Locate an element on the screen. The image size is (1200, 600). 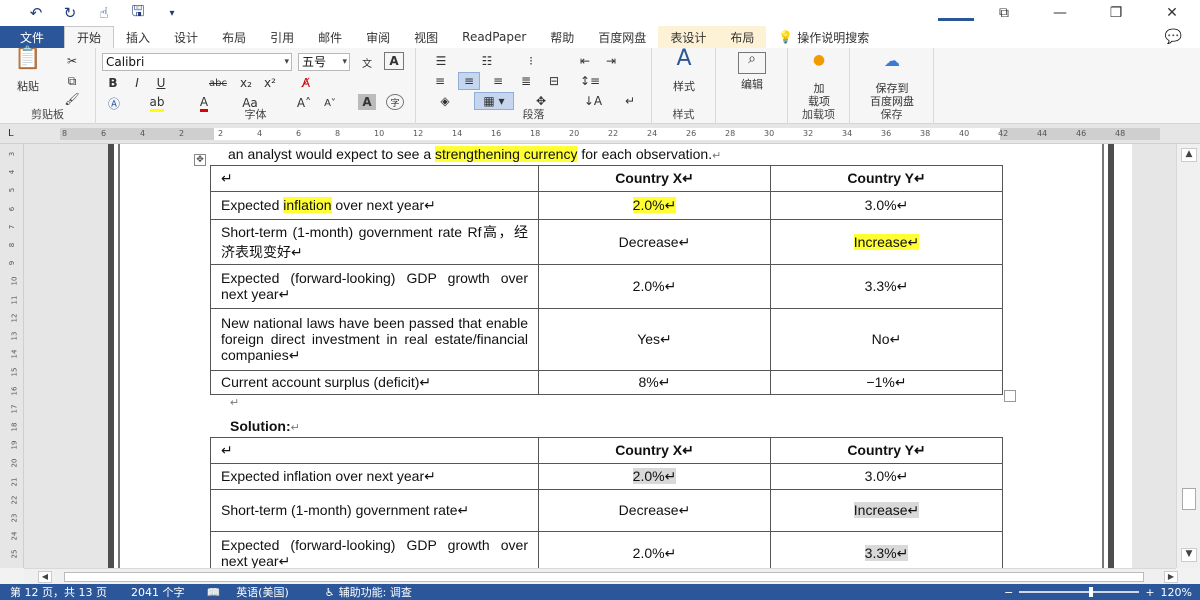
vertical-ruler: 3 4 5 6 7 8 9 10 11 12 13 14 15 16 17 18 19 20 21 22 23 24 25 is located at coordinates (12, 356).